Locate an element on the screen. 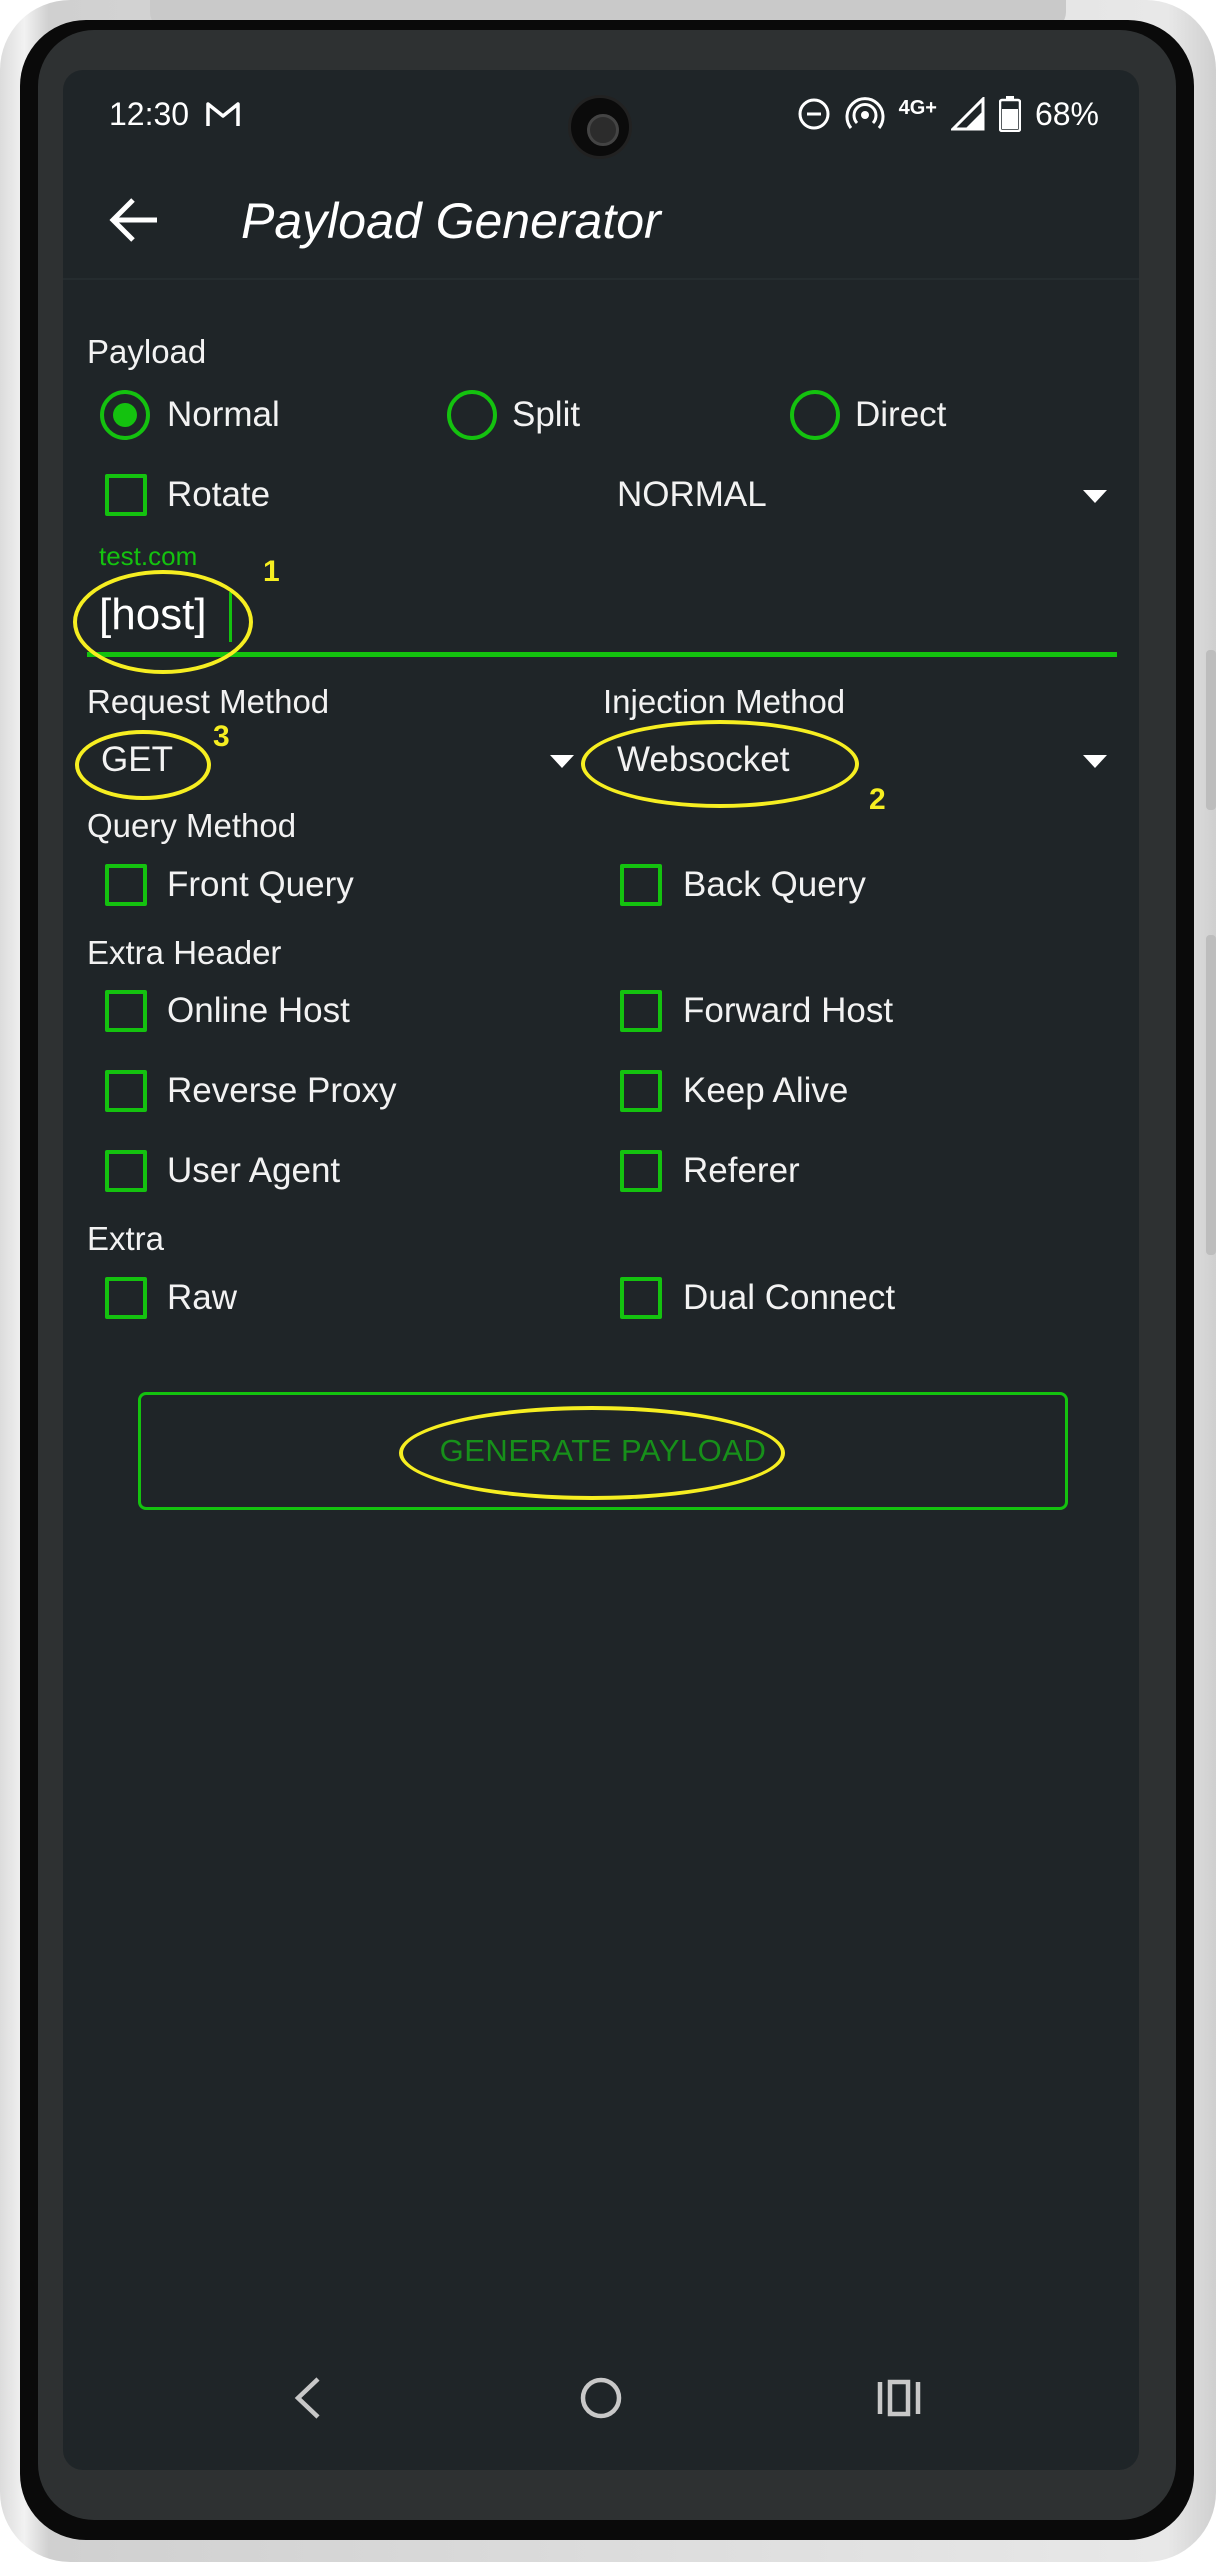 The height and width of the screenshot is (2562, 1216). text-cursor is located at coordinates (230, 617).